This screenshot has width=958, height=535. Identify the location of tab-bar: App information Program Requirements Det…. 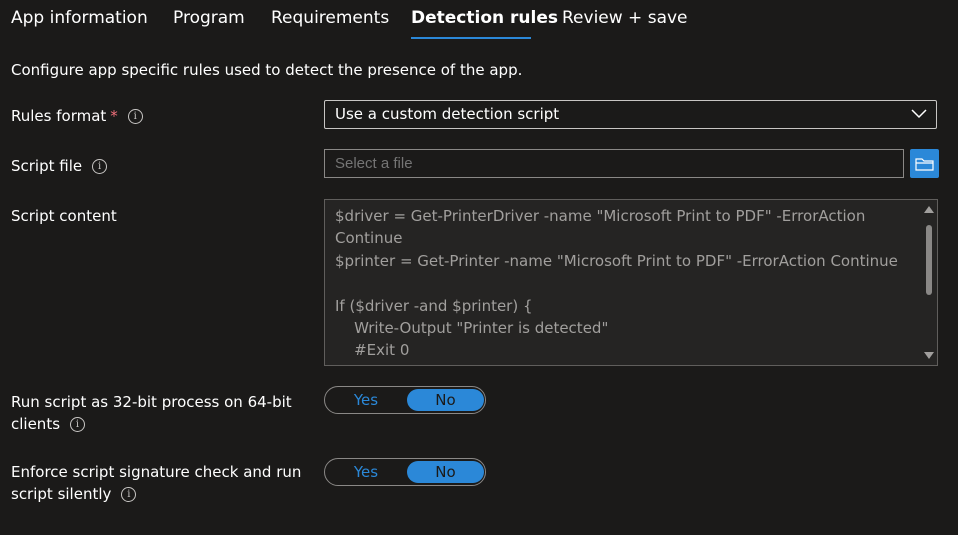
(479, 20).